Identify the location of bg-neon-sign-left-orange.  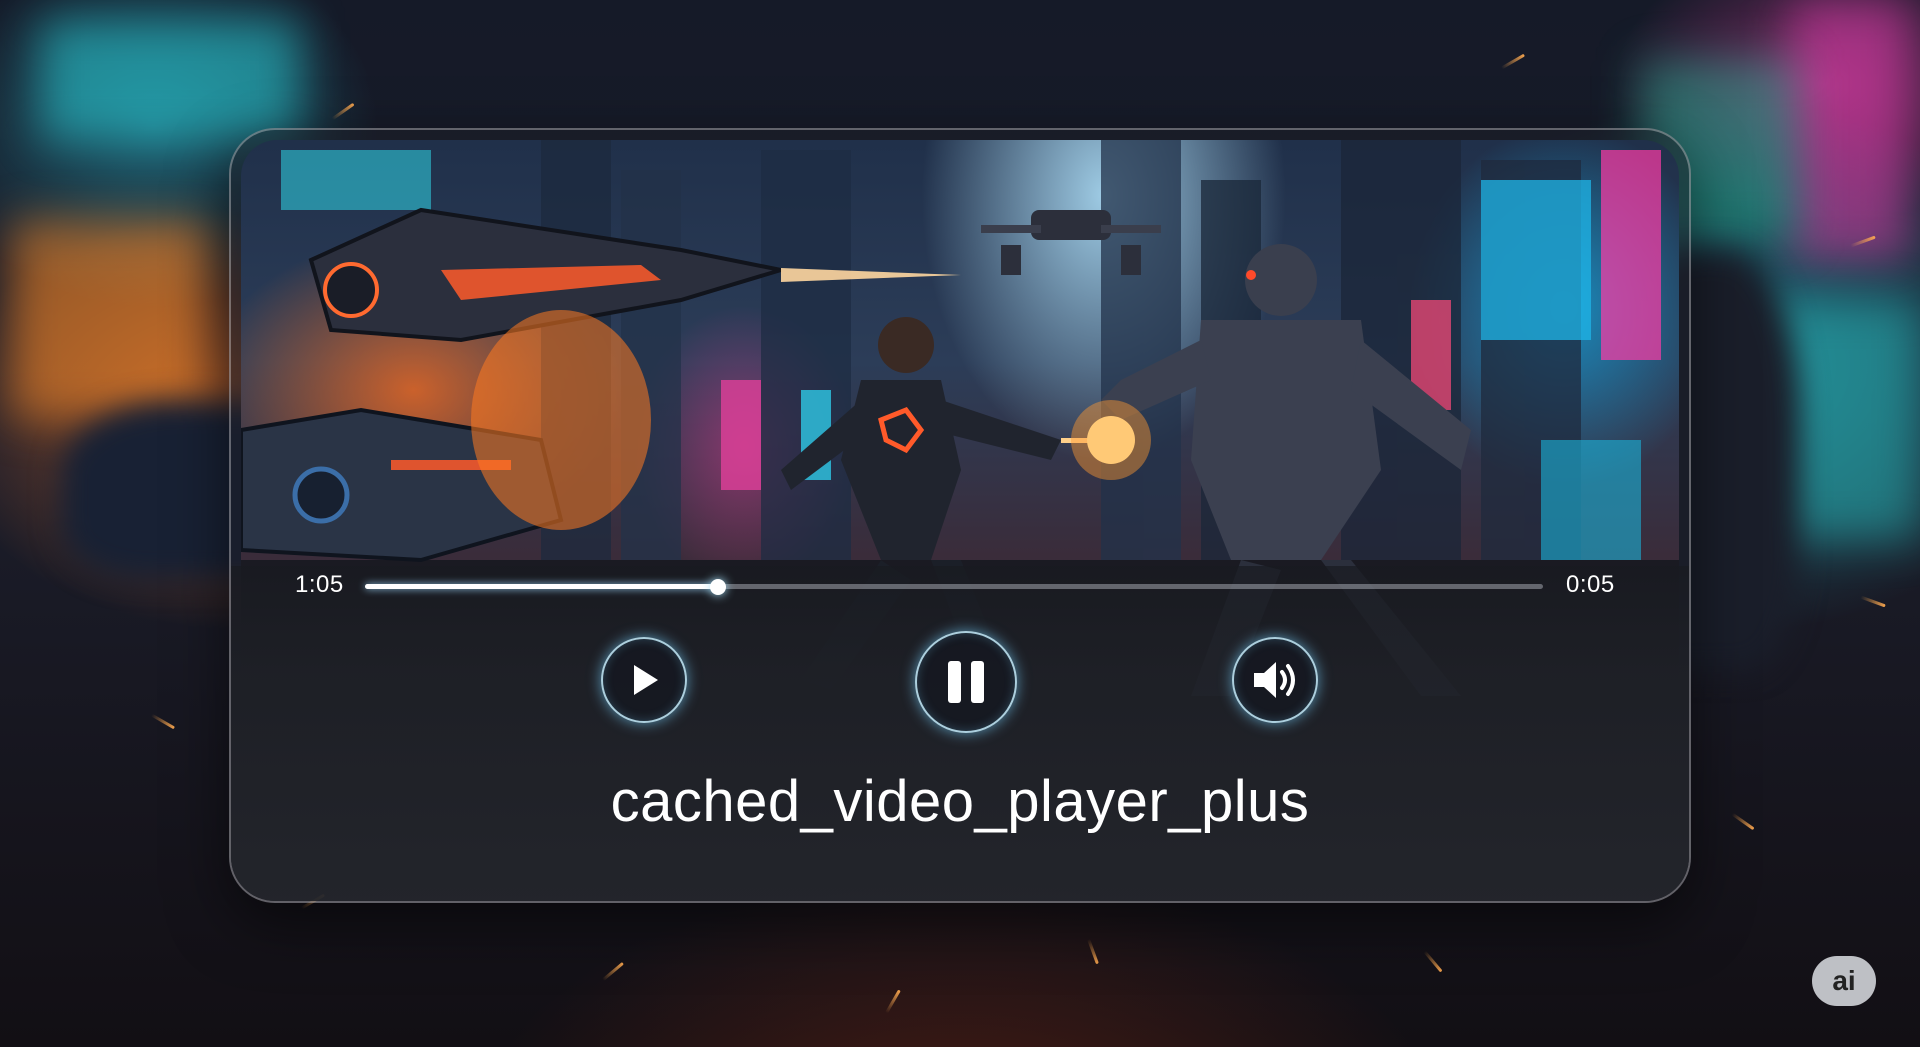
(110, 320).